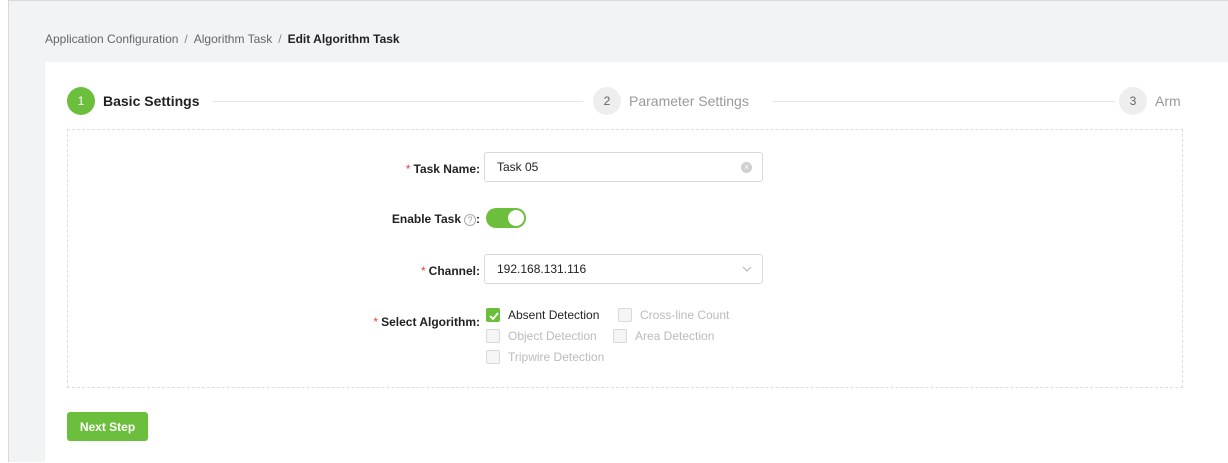 The width and height of the screenshot is (1228, 463). What do you see at coordinates (556, 357) in the screenshot?
I see `option-label: Tripwire Detection` at bounding box center [556, 357].